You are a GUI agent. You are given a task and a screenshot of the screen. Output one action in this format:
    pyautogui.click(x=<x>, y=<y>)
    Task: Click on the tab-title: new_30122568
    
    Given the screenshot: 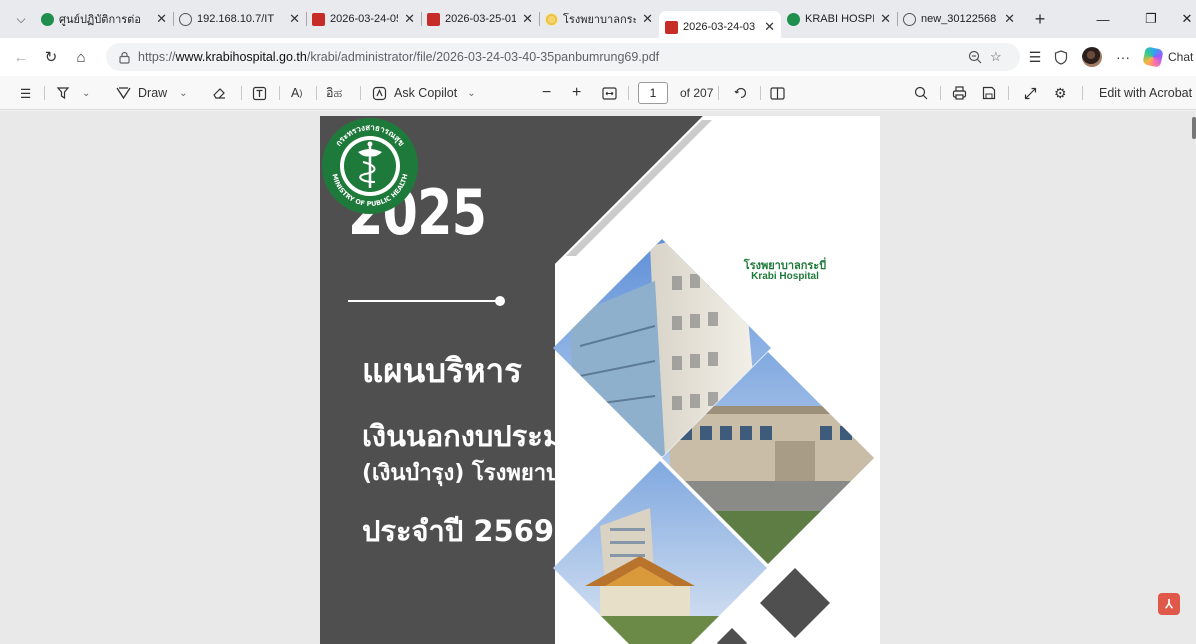 What is the action you would take?
    pyautogui.click(x=959, y=19)
    